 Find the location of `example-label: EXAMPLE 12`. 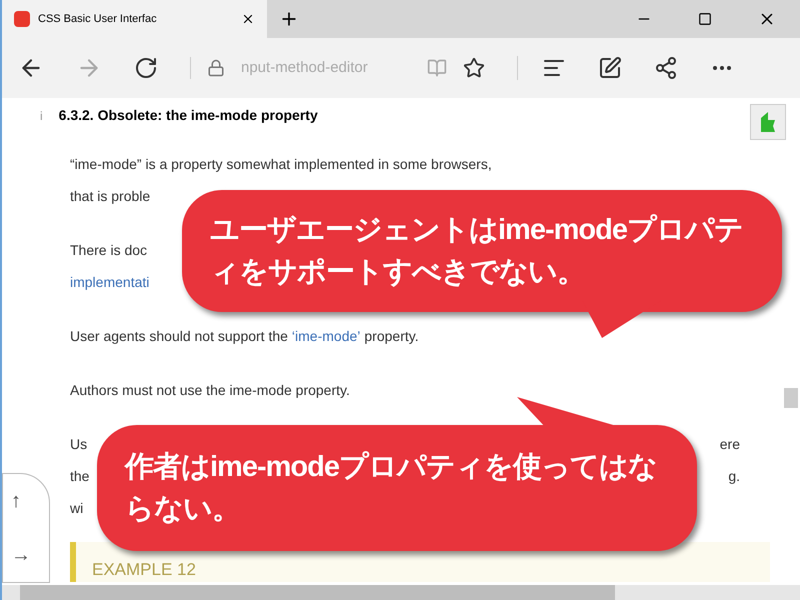

example-label: EXAMPLE 12 is located at coordinates (144, 569).